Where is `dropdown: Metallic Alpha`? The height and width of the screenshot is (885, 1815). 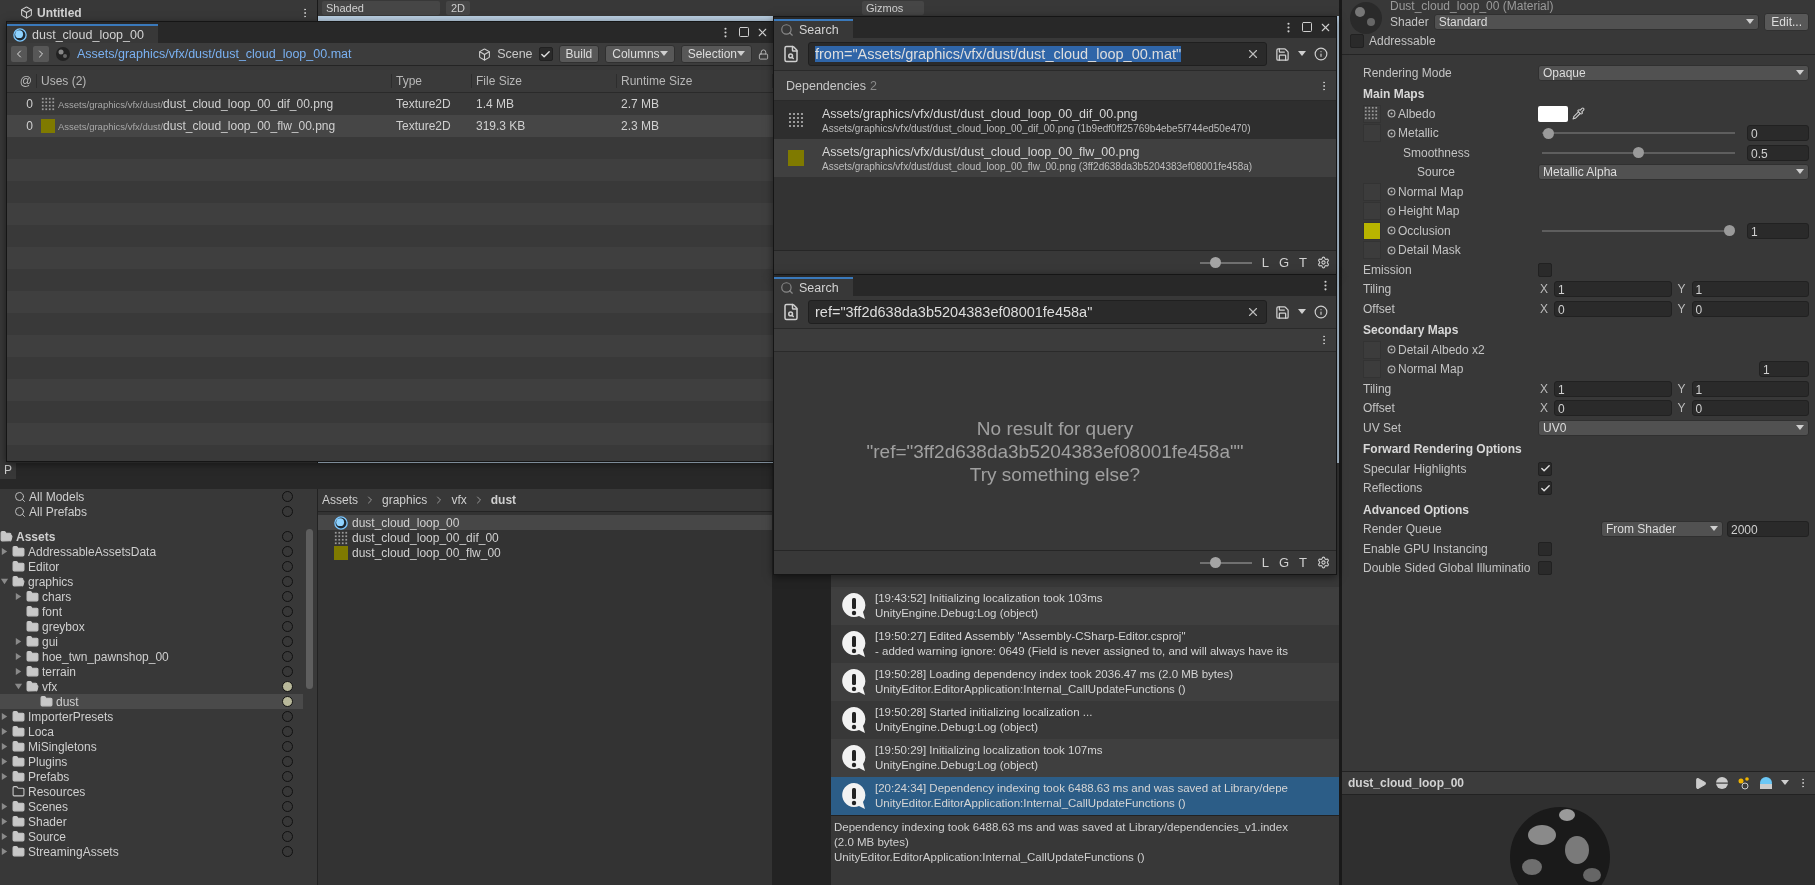
dropdown: Metallic Alpha is located at coordinates (1673, 172).